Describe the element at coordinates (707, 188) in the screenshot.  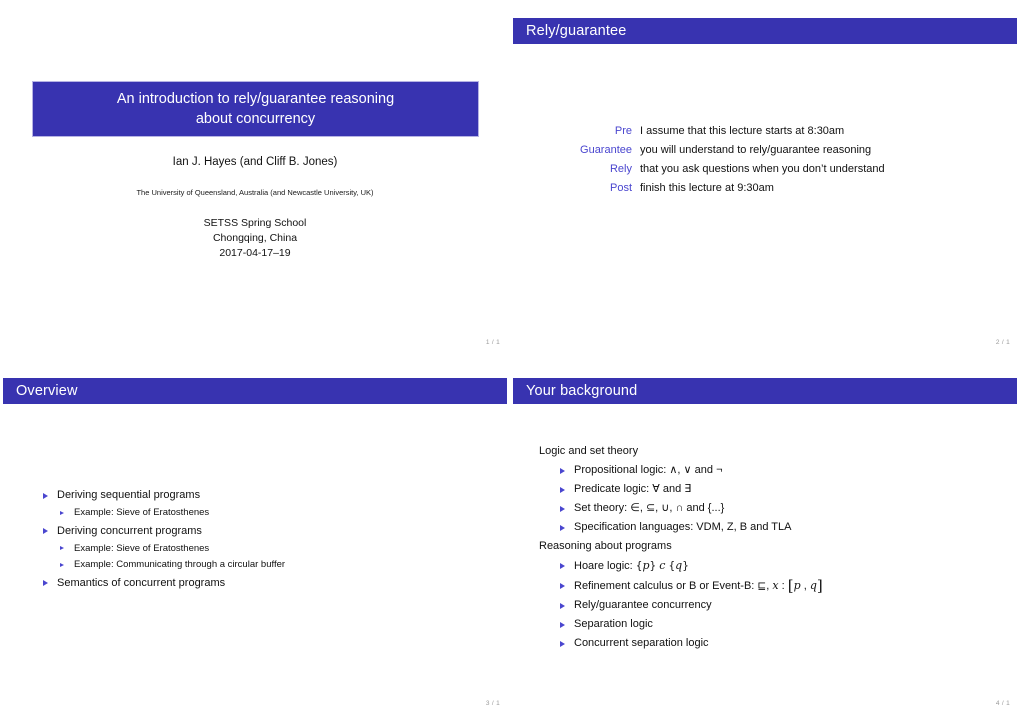
I see `description-detail: finish this lecture at 9:30am` at that location.